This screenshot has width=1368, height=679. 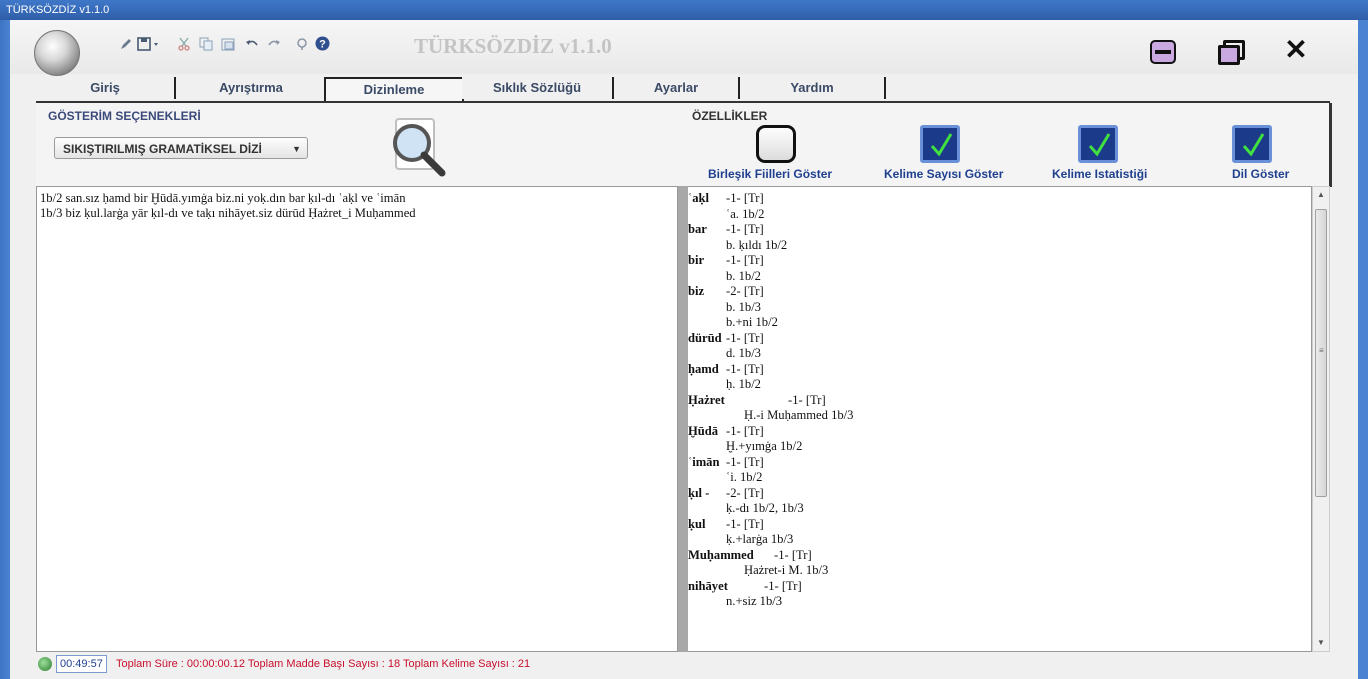 I want to click on index-entry-row: Ḥażret -1- [Tr], so click(x=999, y=401).